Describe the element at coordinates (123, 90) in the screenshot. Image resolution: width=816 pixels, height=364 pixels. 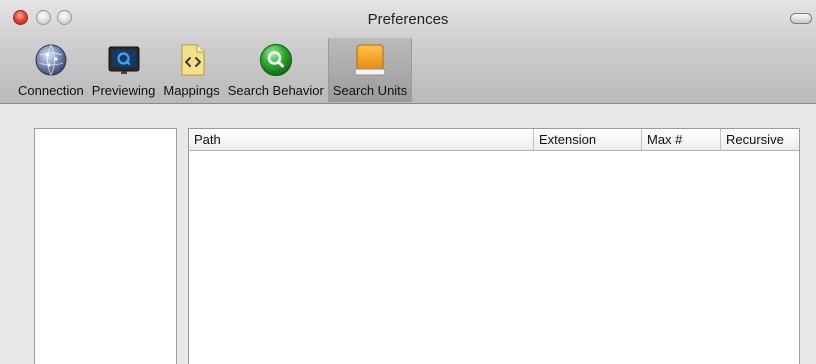
I see `toolbar-label-previewing: Previewing` at that location.